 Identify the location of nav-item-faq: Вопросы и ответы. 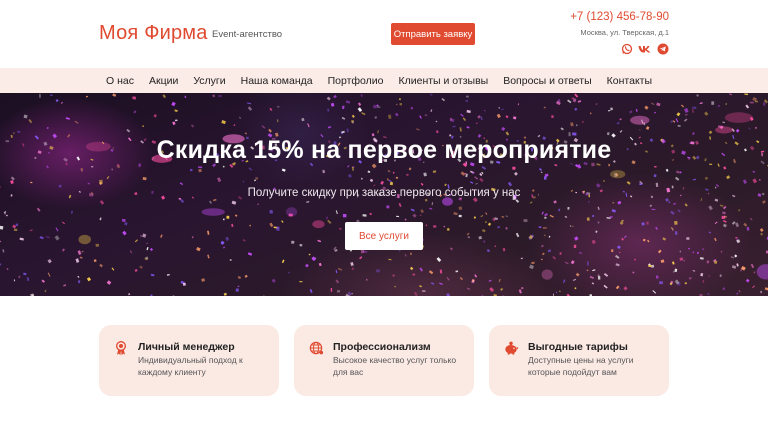
(547, 81).